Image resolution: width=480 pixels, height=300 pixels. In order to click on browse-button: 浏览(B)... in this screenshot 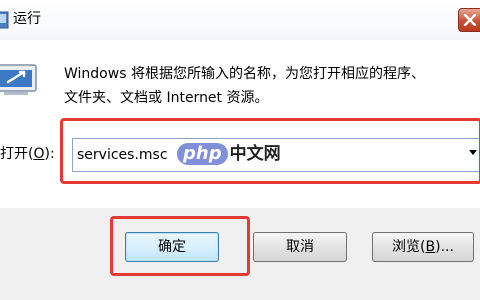, I will do `click(423, 247)`.